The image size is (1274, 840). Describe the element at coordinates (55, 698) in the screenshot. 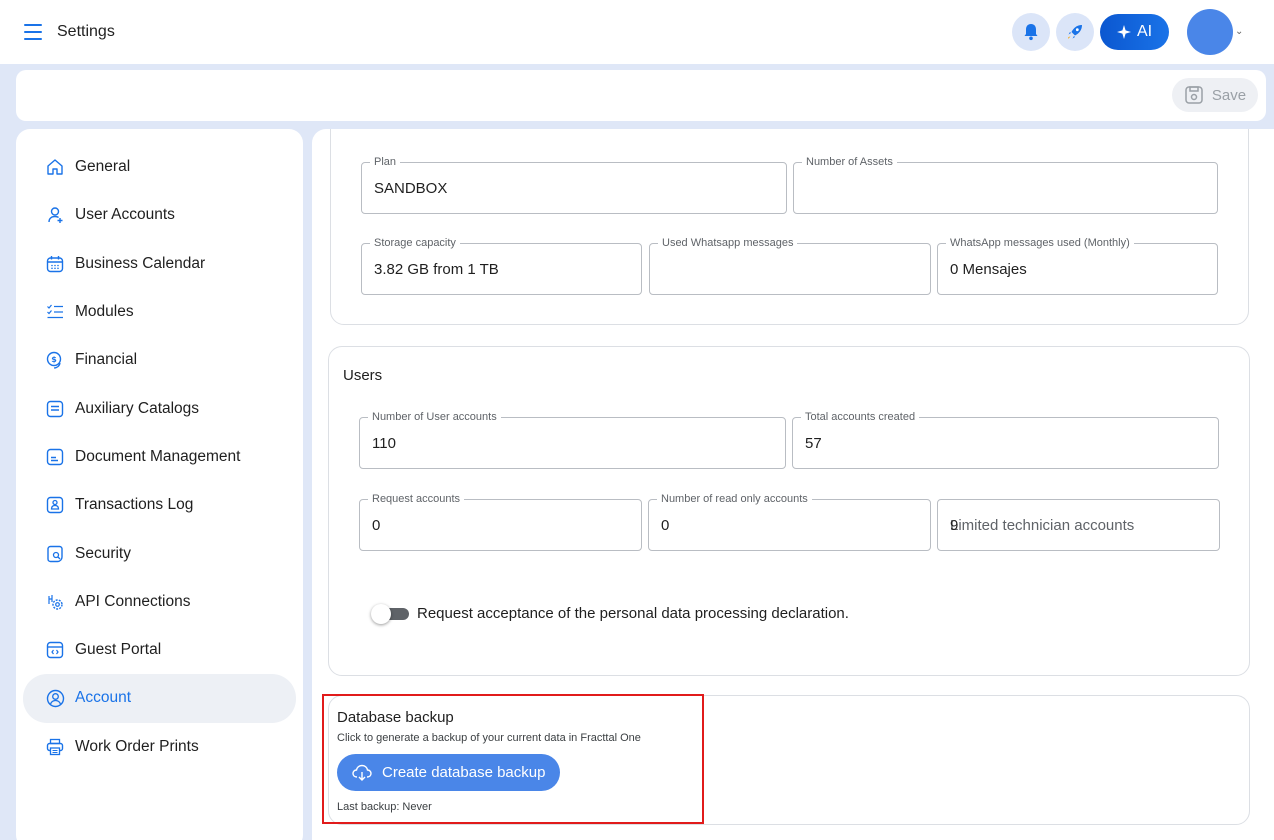

I see `account-circle-icon` at that location.